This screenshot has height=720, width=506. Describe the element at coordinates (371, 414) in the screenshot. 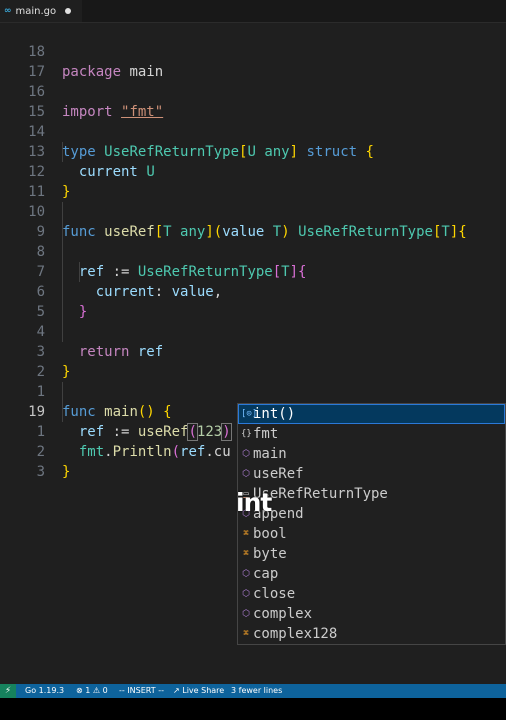

I see `suggestion-item: [⊙] int()` at that location.